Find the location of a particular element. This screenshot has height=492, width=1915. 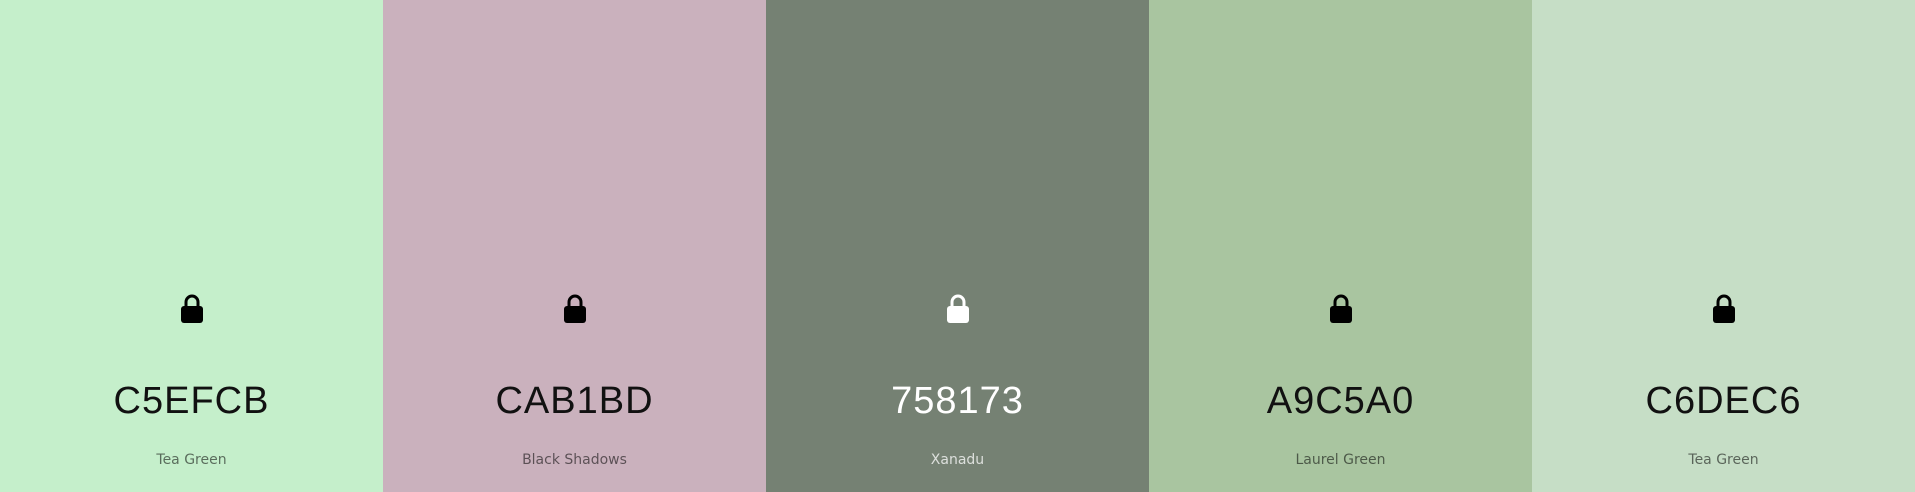

hex-code: CAB1BD is located at coordinates (574, 401).